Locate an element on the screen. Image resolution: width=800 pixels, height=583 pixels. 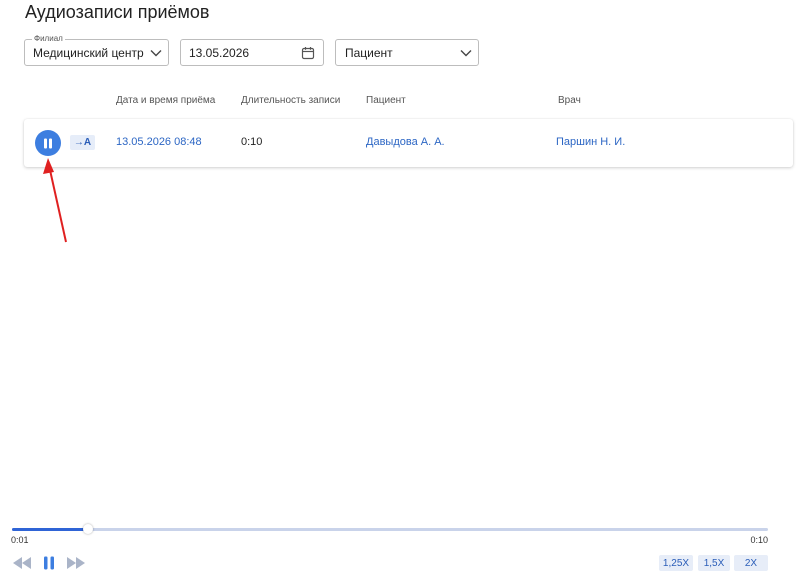
date-value: 13.05.2026 is located at coordinates (219, 52).